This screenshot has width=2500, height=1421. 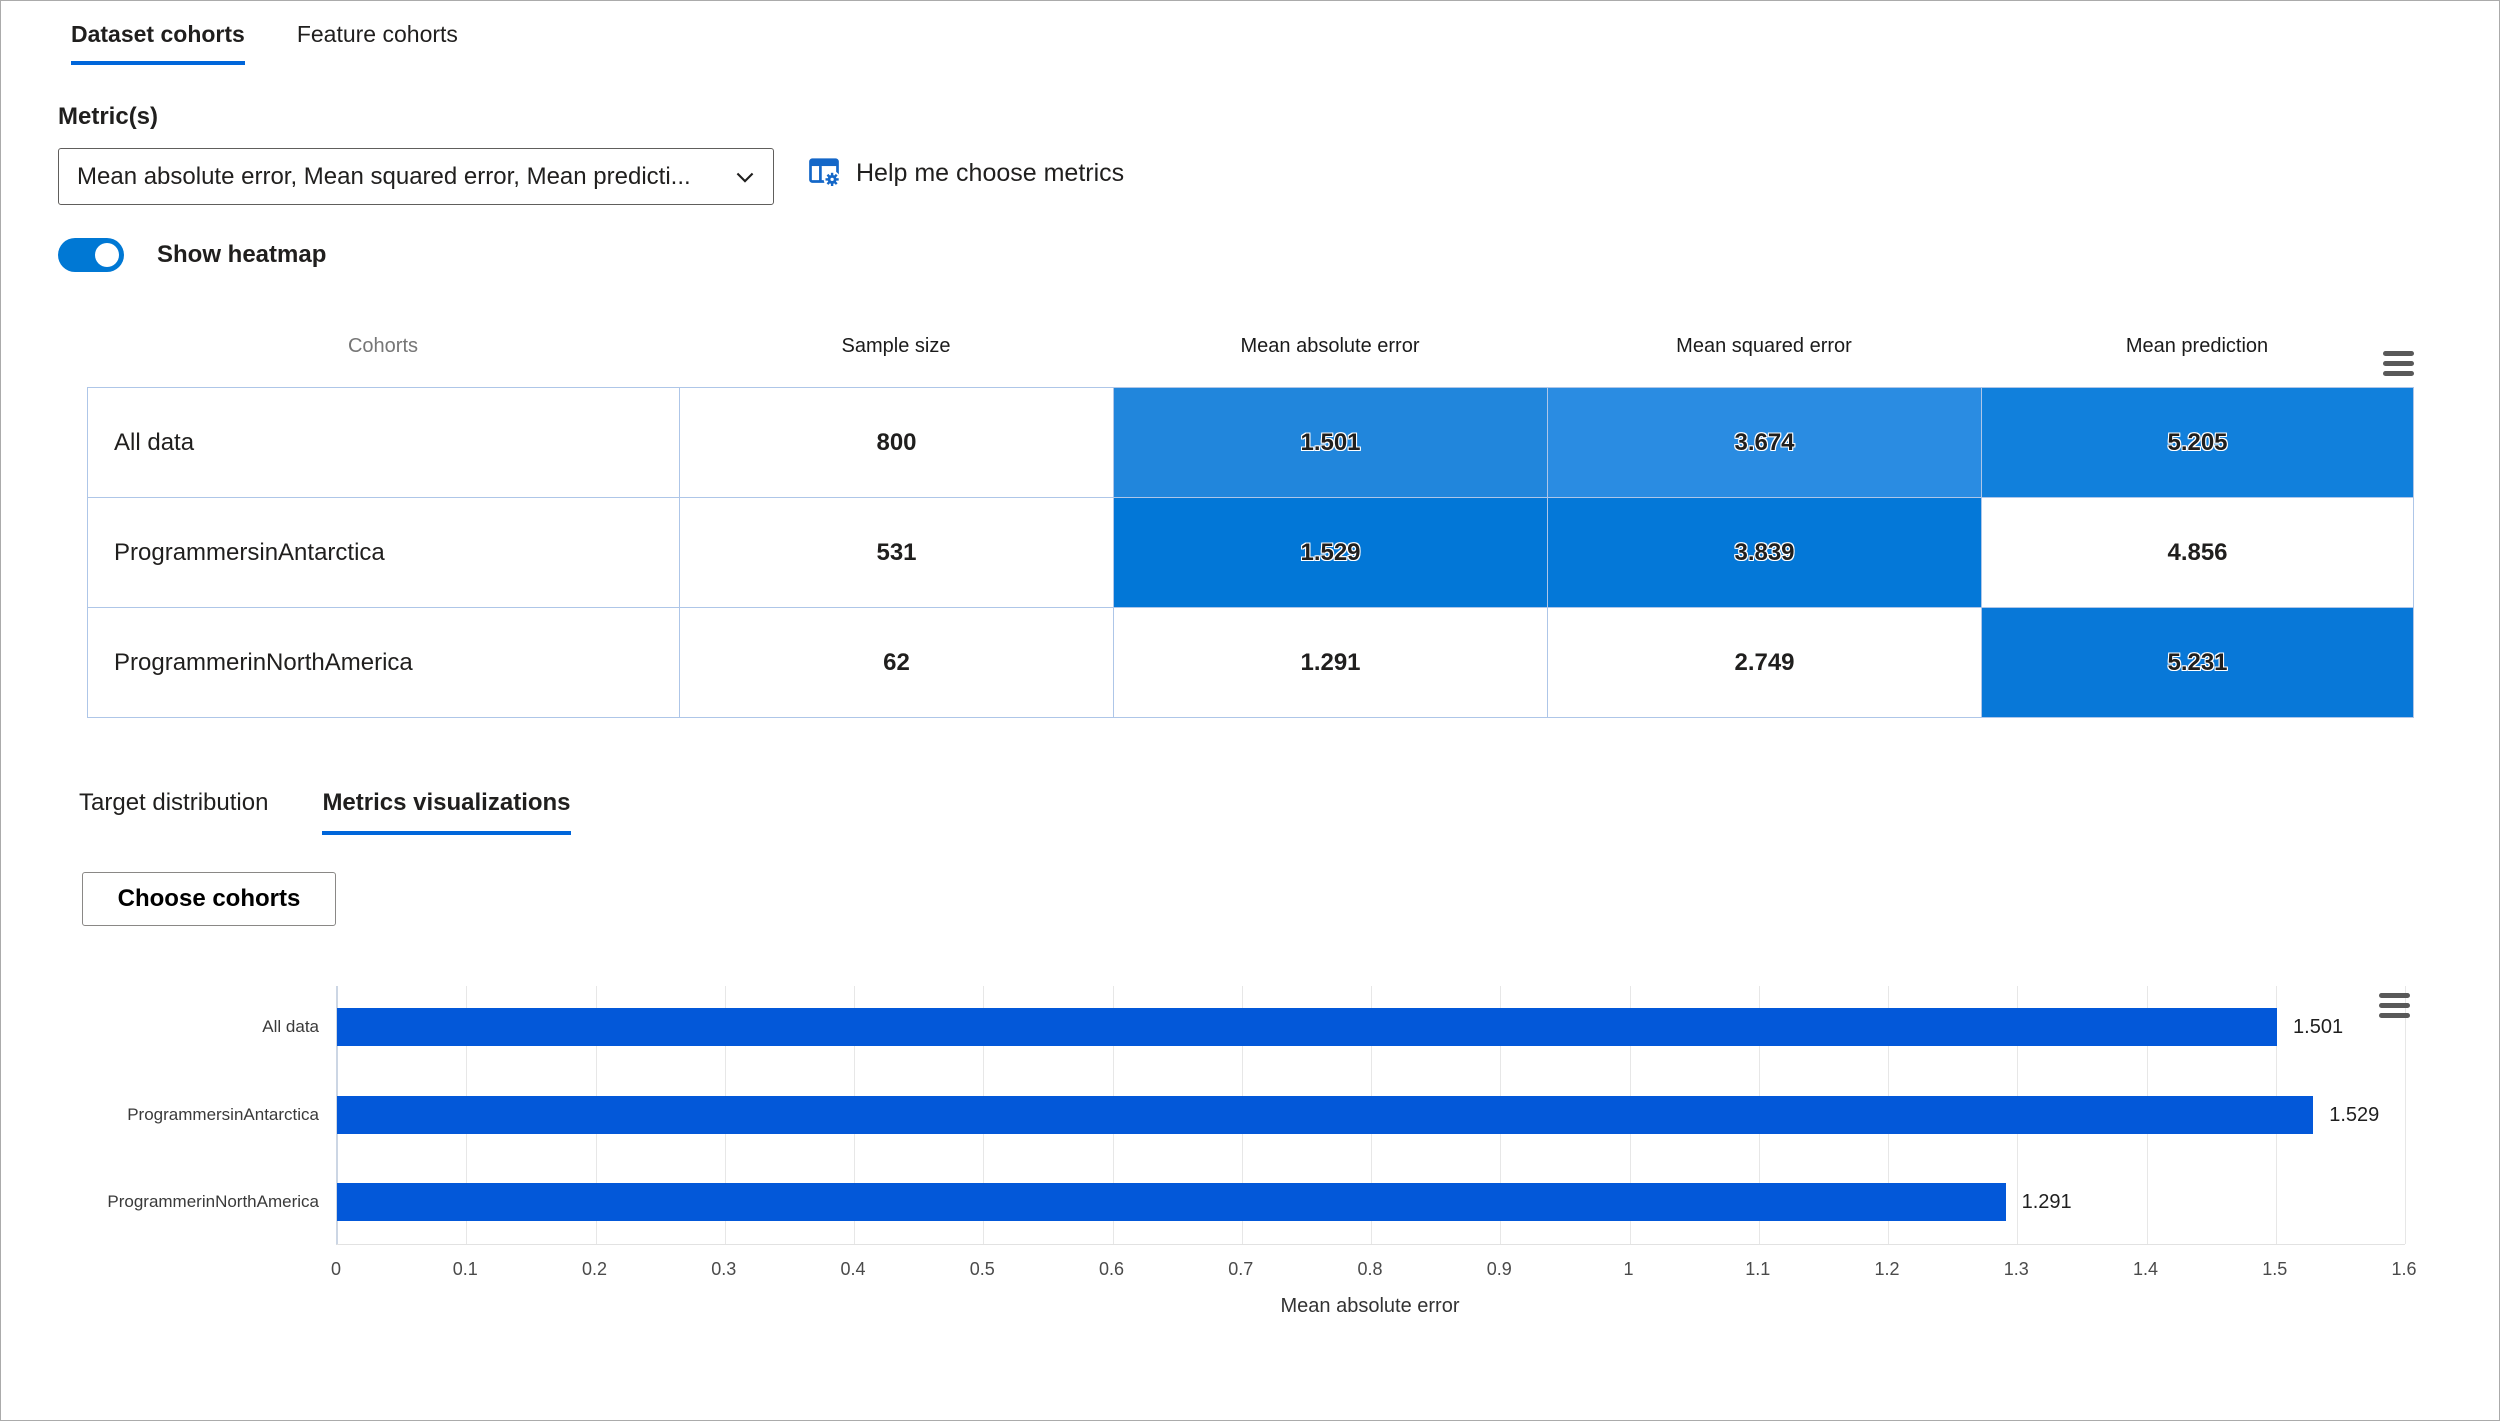 I want to click on column-header-sample-size: Sample size, so click(x=896, y=346).